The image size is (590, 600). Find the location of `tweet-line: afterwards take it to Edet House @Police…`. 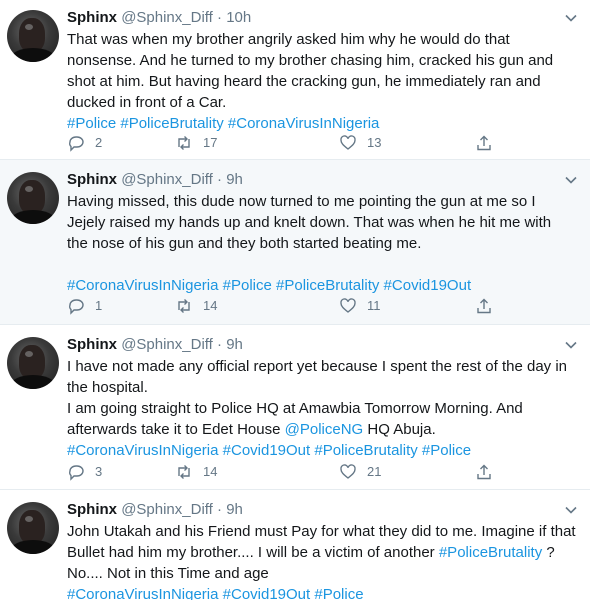

tweet-line: afterwards take it to Edet House @Police… is located at coordinates (323, 429).